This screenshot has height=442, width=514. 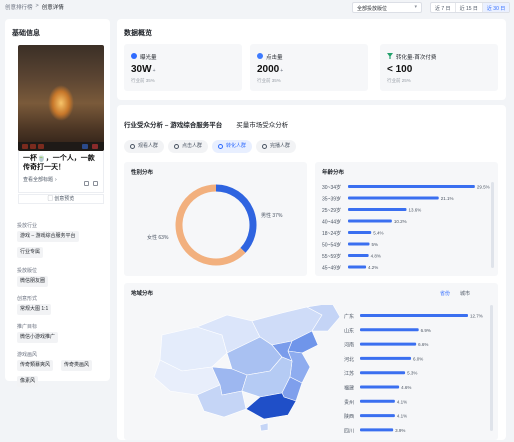 I want to click on region-toggle: 省份 城市, so click(x=455, y=293).